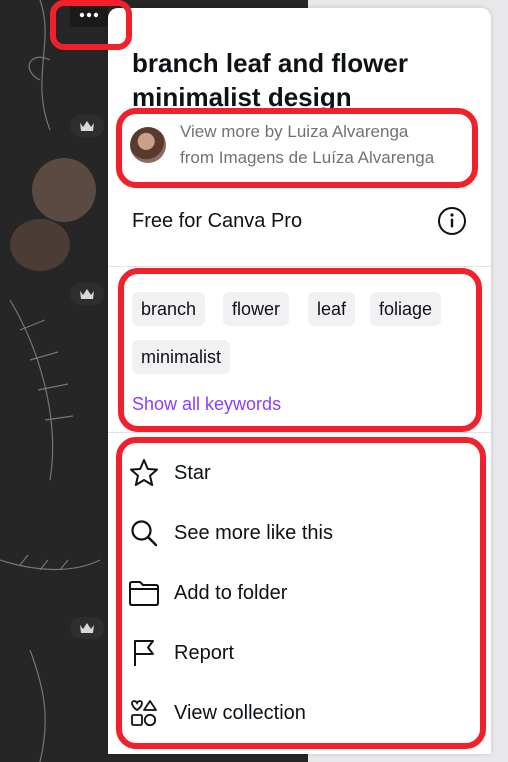  Describe the element at coordinates (452, 221) in the screenshot. I see `info-icon` at that location.